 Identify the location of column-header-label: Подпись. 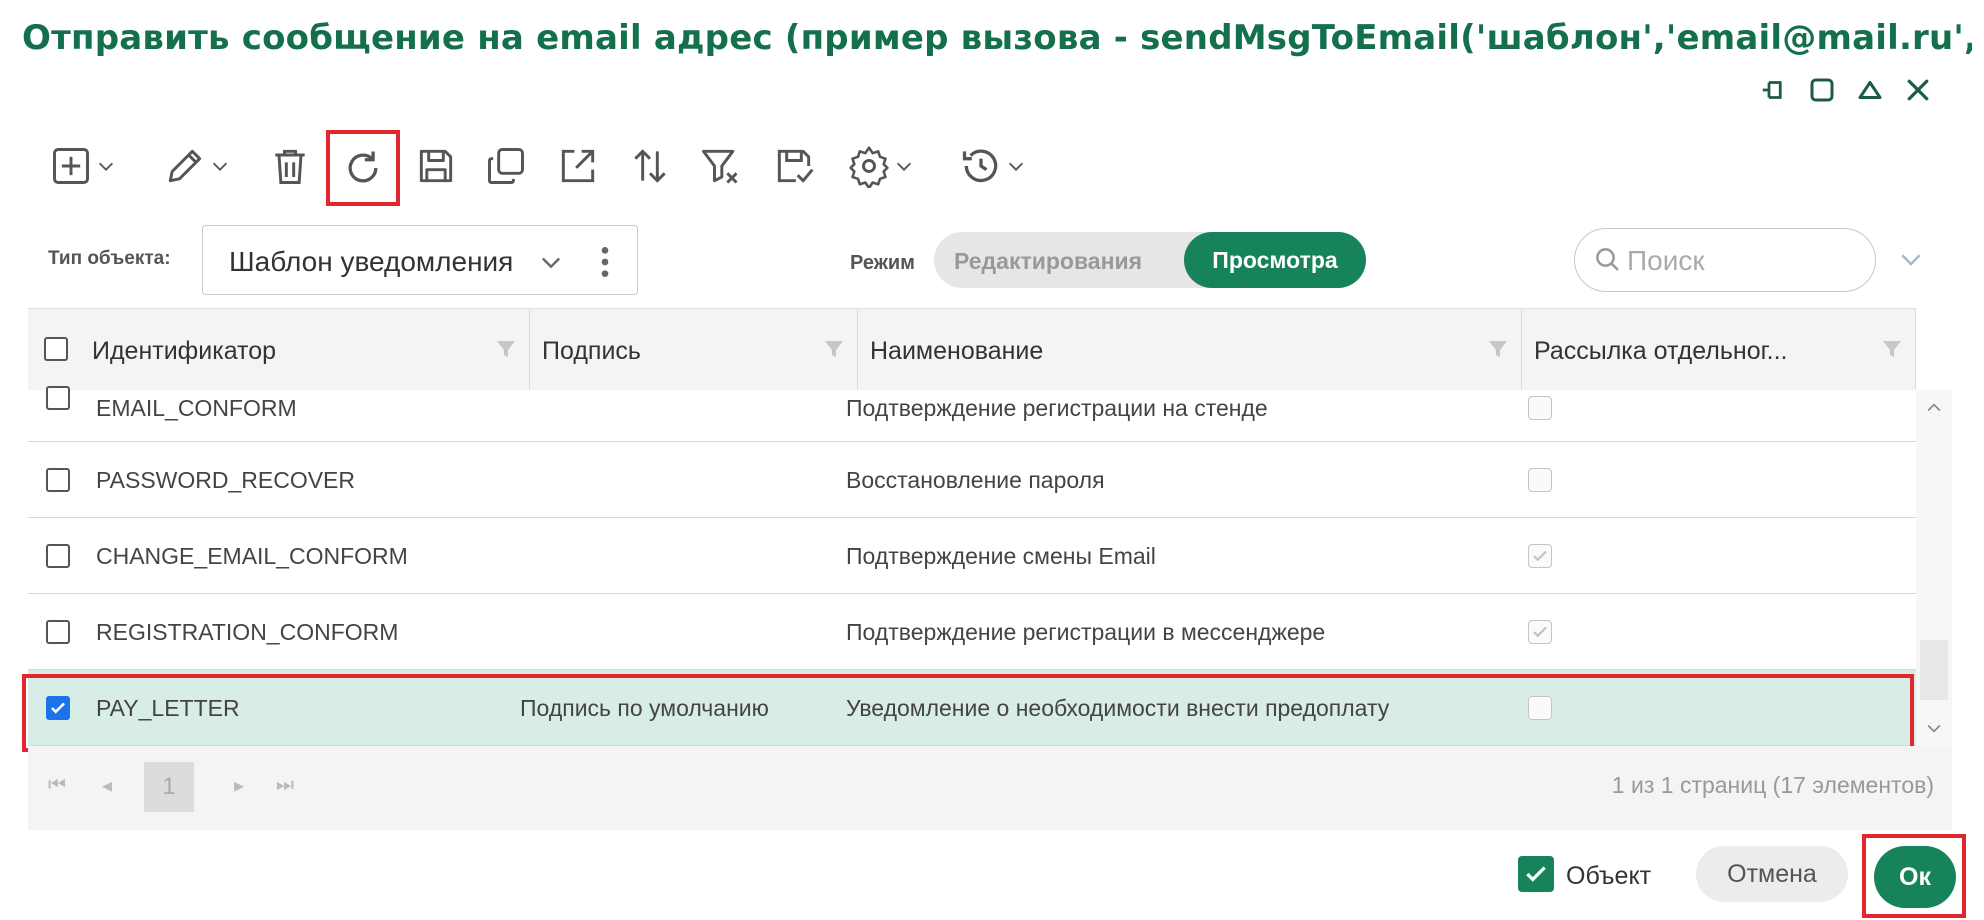
(591, 351).